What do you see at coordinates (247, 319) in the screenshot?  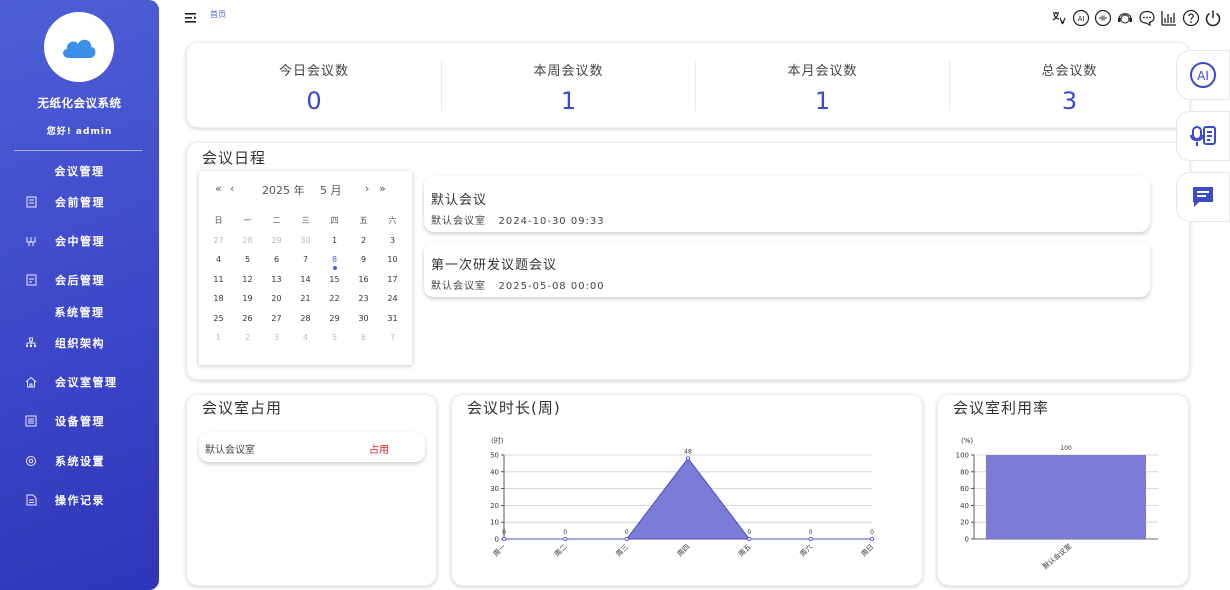 I see `calendar-day: 26` at bounding box center [247, 319].